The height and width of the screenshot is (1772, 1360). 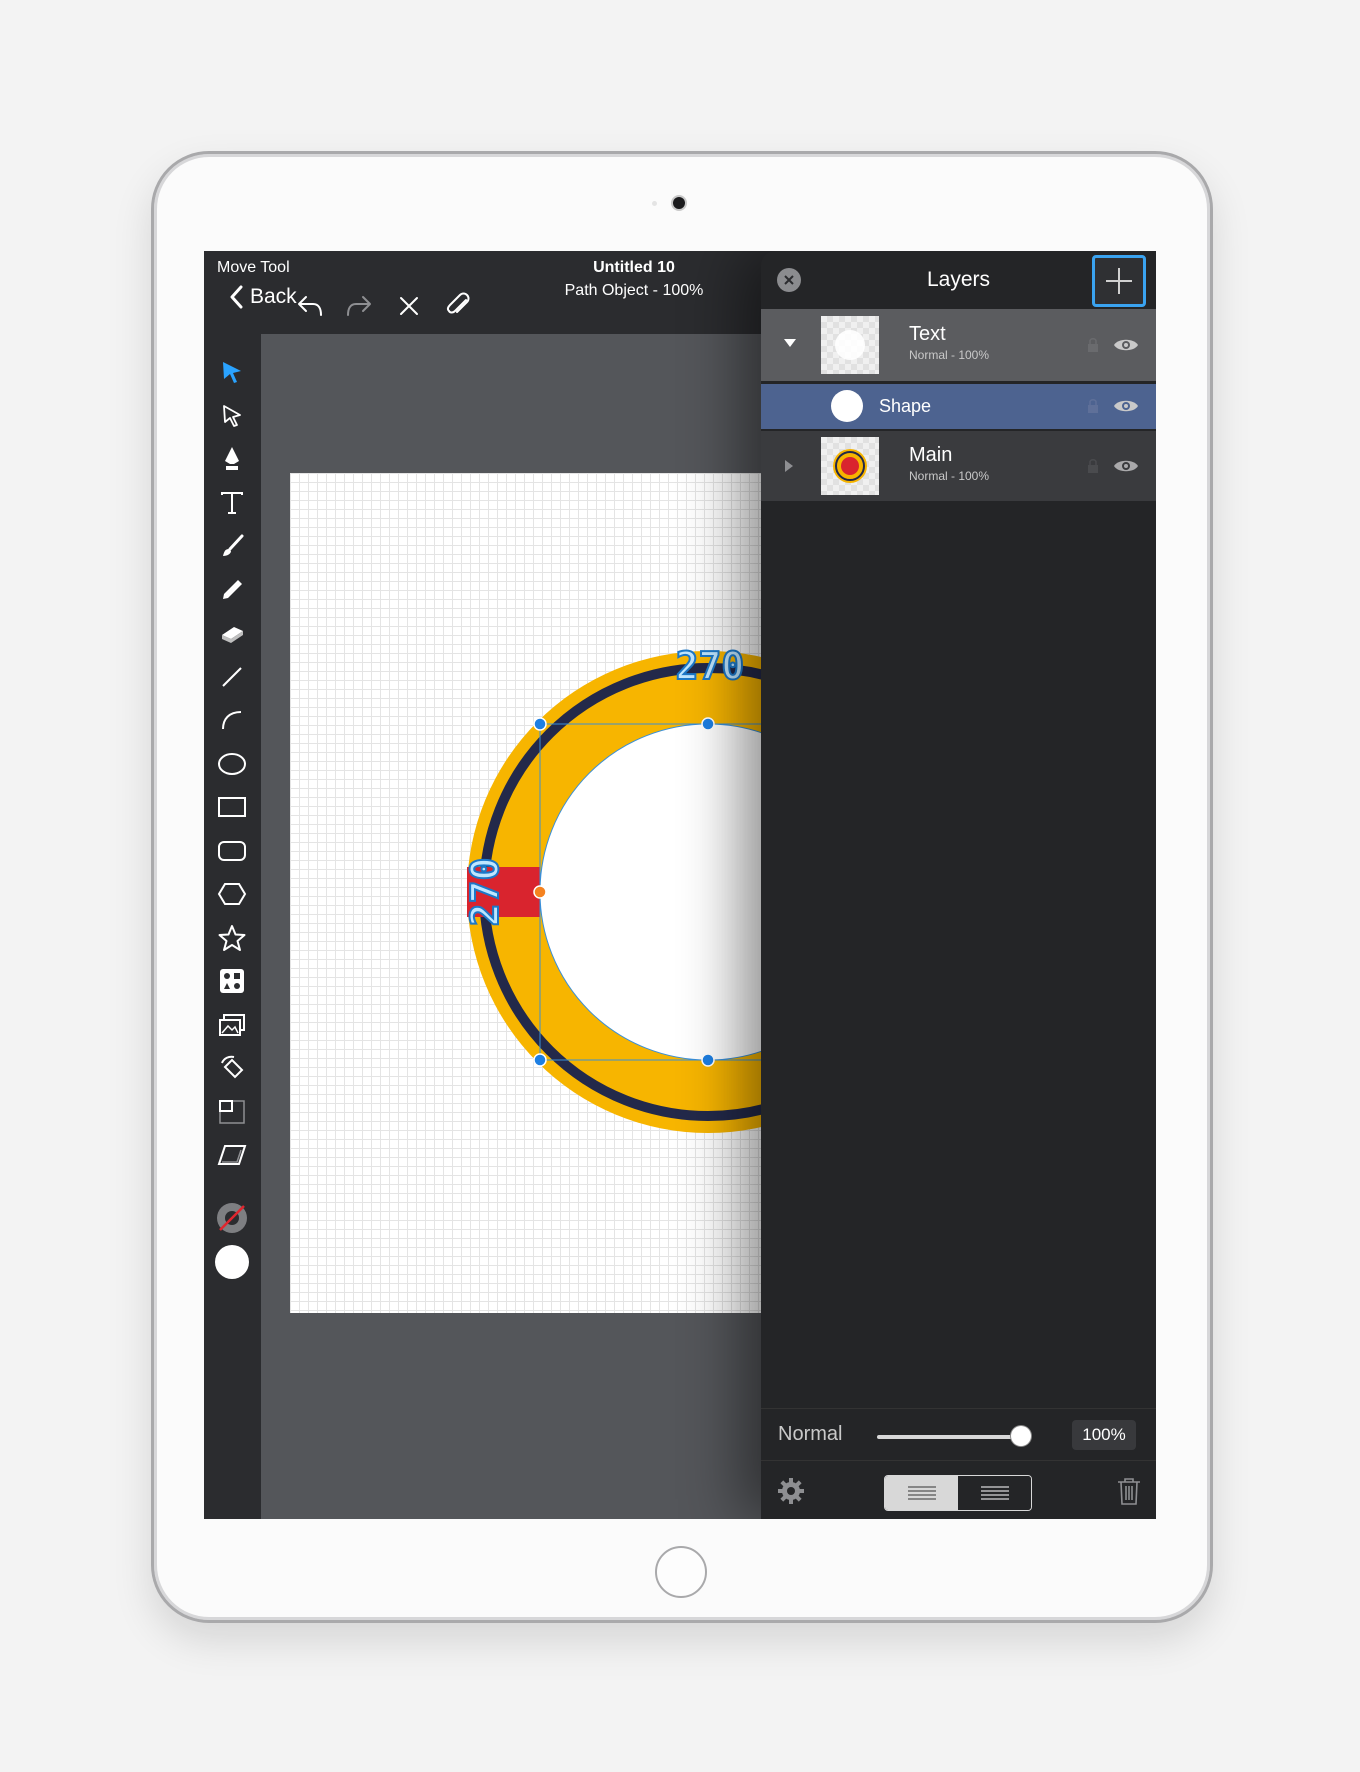 I want to click on list-compact-icon, so click(x=921, y=1493).